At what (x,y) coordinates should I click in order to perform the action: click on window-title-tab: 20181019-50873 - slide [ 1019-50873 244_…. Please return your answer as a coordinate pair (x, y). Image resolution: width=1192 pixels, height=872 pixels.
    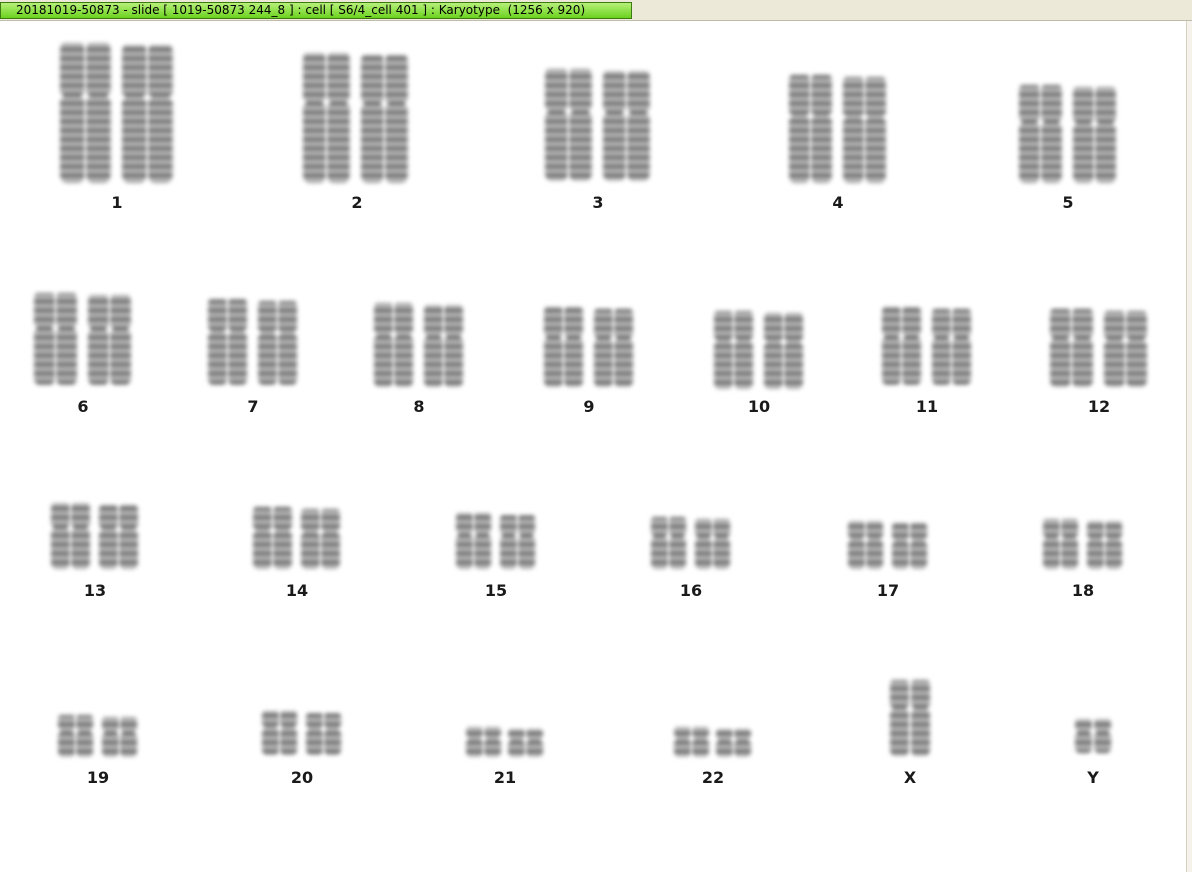
    Looking at the image, I should click on (316, 10).